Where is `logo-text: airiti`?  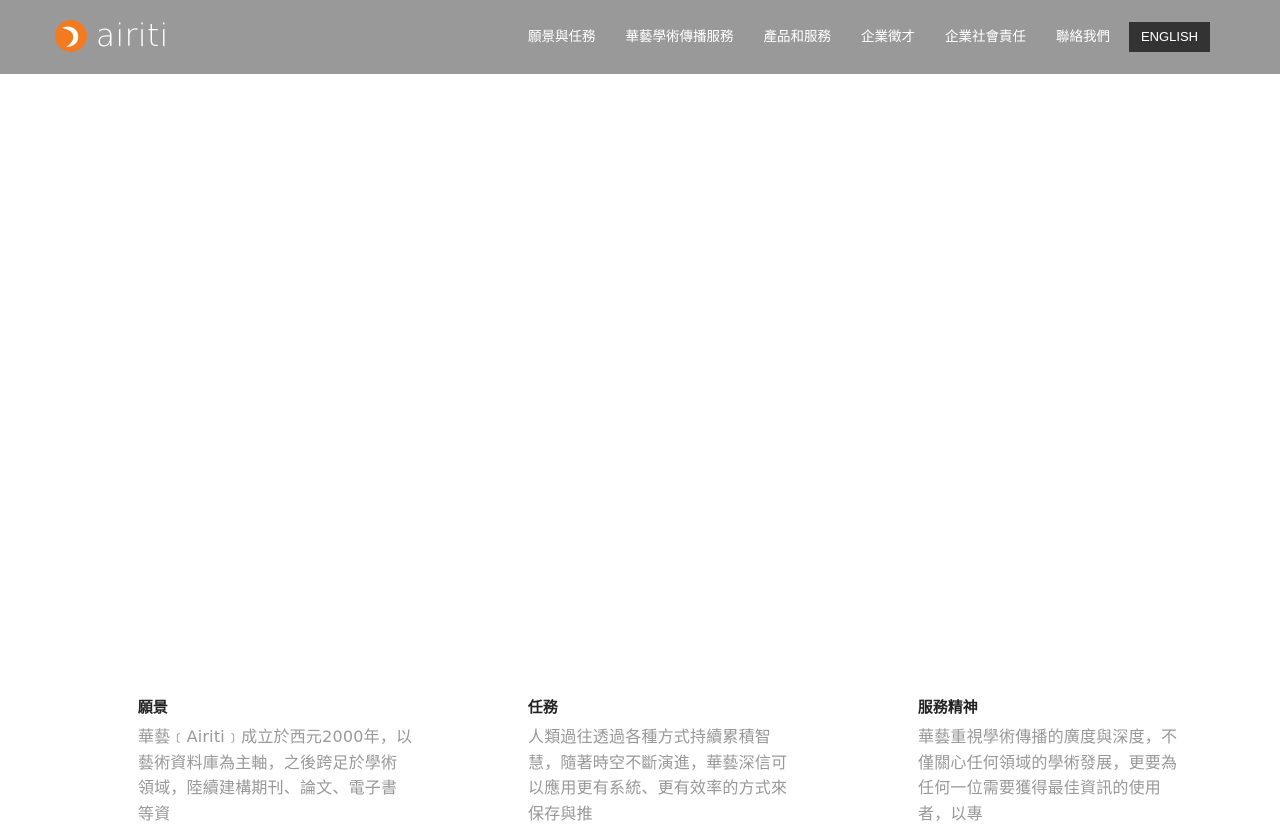 logo-text: airiti is located at coordinates (132, 36).